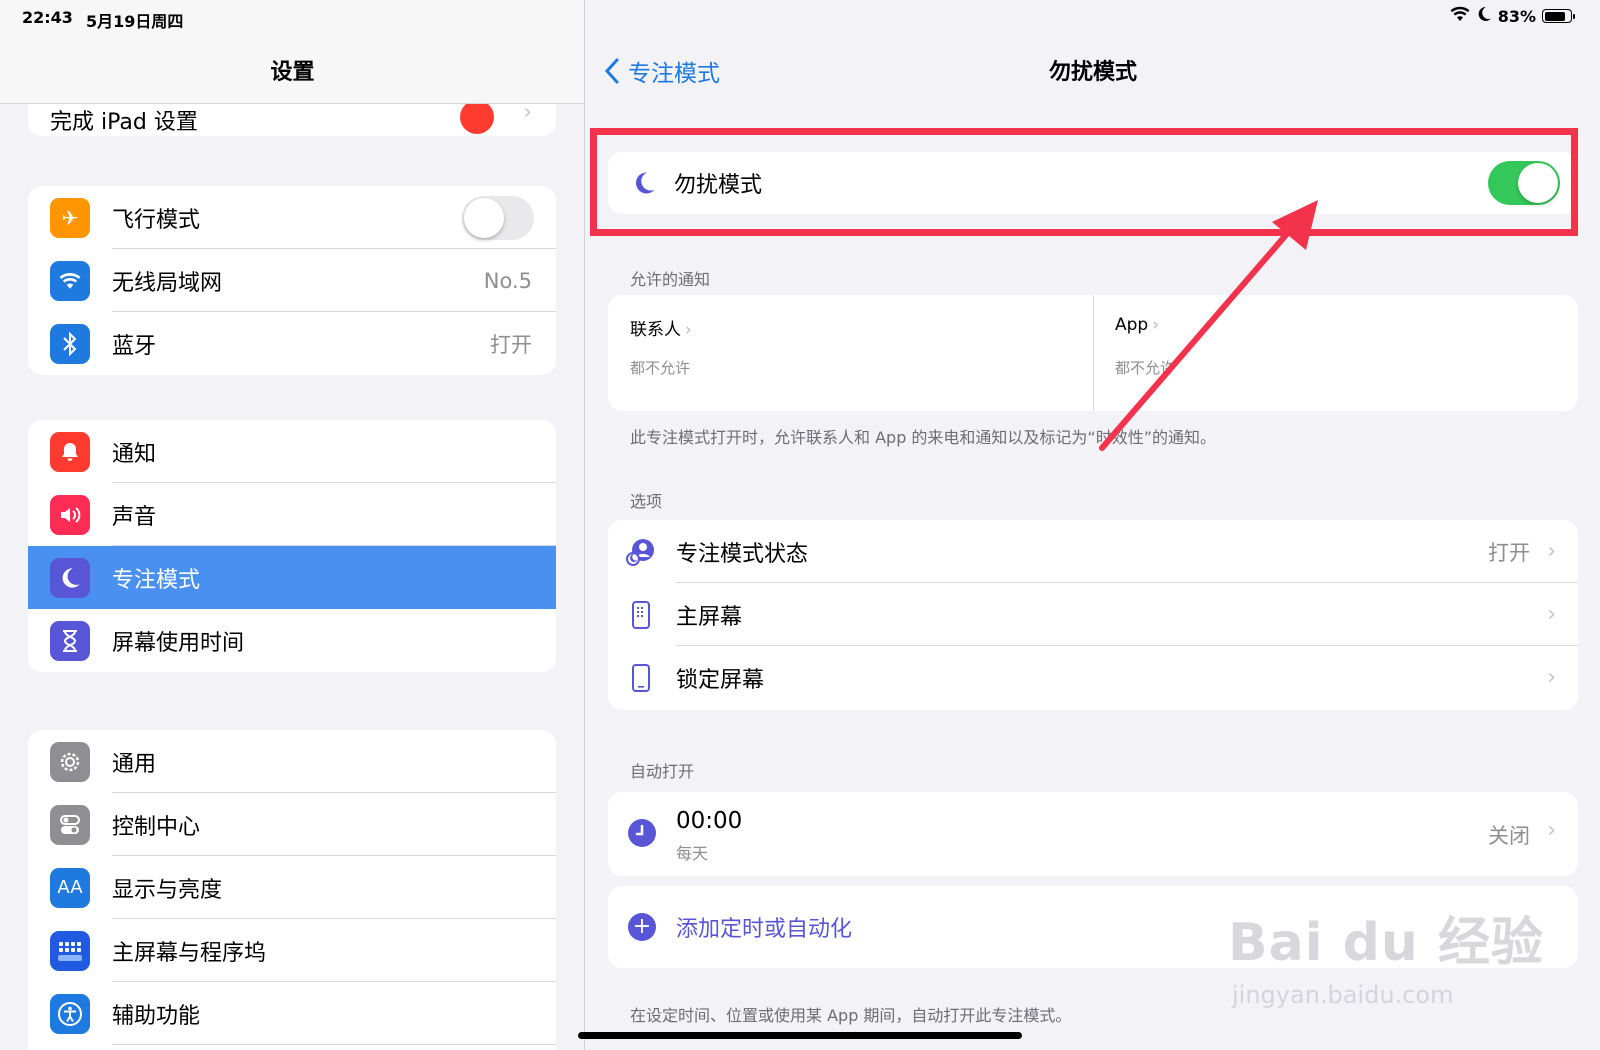 The height and width of the screenshot is (1050, 1600). What do you see at coordinates (850, 353) in the screenshot?
I see `allowed-contacts: 联系人 › 都不允许` at bounding box center [850, 353].